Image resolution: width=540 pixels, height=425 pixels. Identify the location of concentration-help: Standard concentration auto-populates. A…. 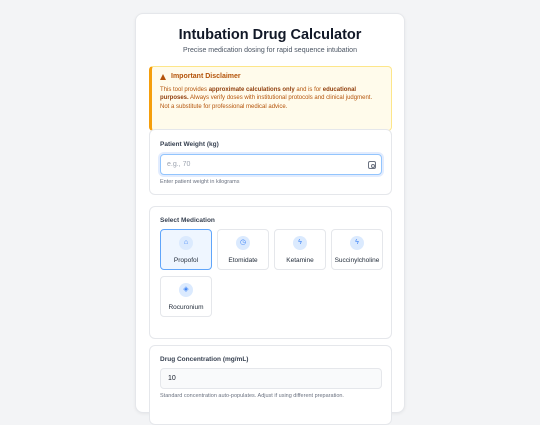
(252, 396).